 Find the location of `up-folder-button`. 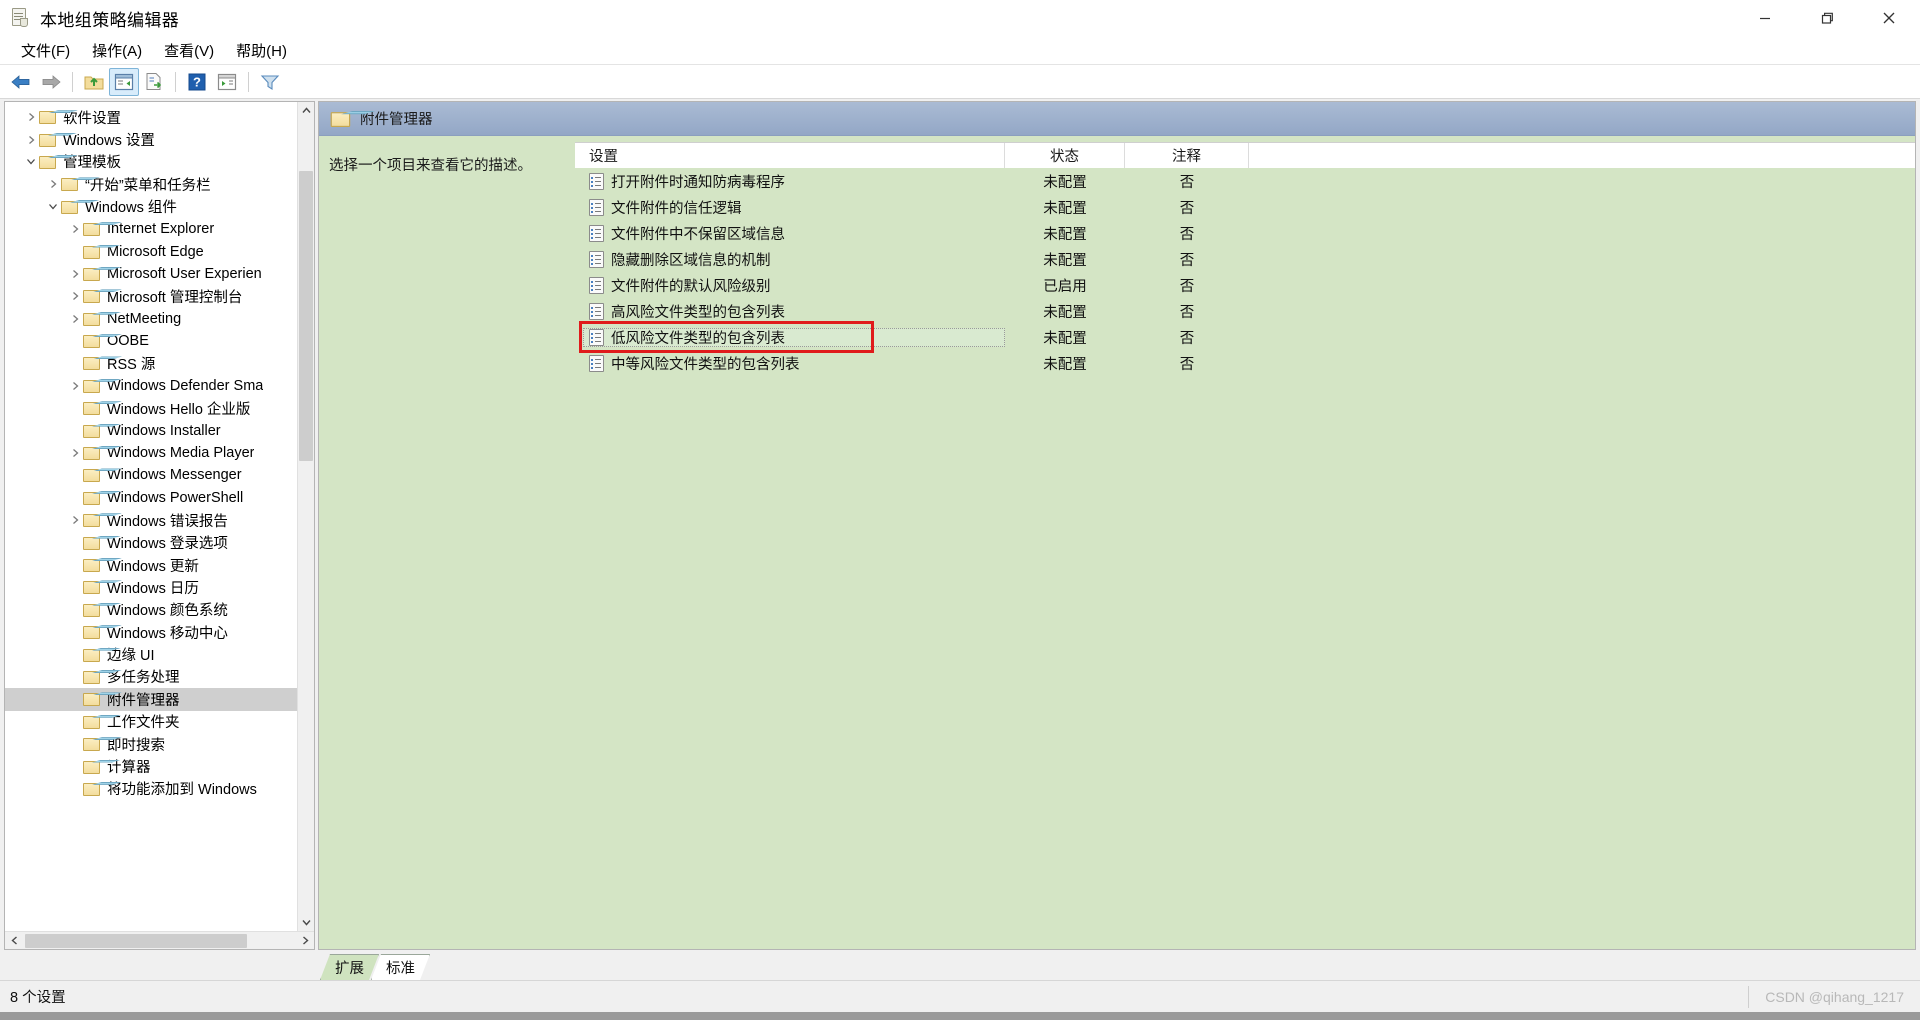

up-folder-button is located at coordinates (94, 82).